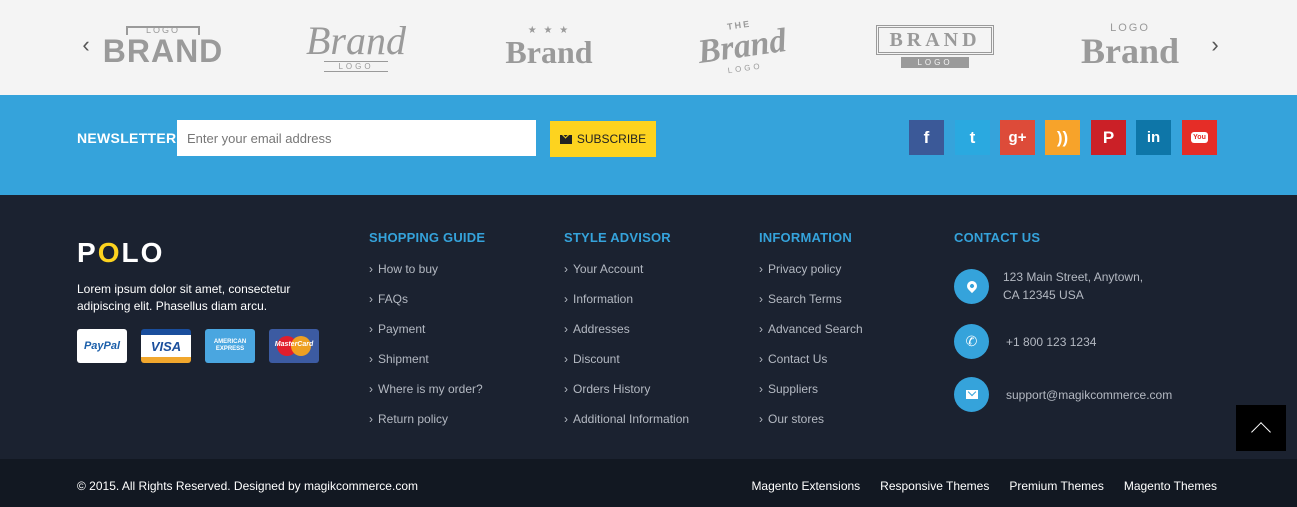  What do you see at coordinates (811, 397) in the screenshot?
I see `footer-link: › Suppliers` at bounding box center [811, 397].